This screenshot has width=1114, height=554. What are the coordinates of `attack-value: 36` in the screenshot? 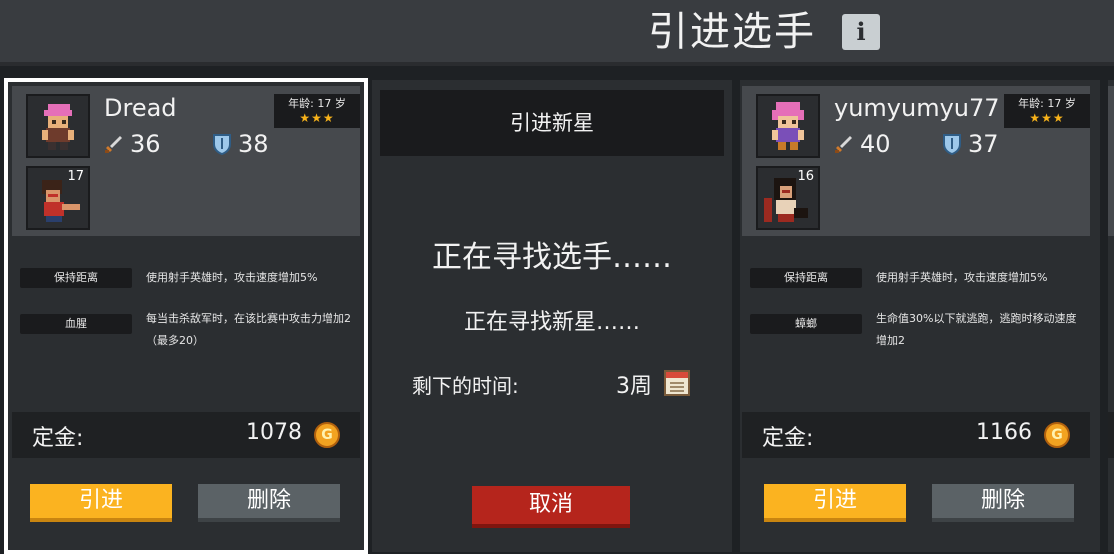 It's located at (145, 144).